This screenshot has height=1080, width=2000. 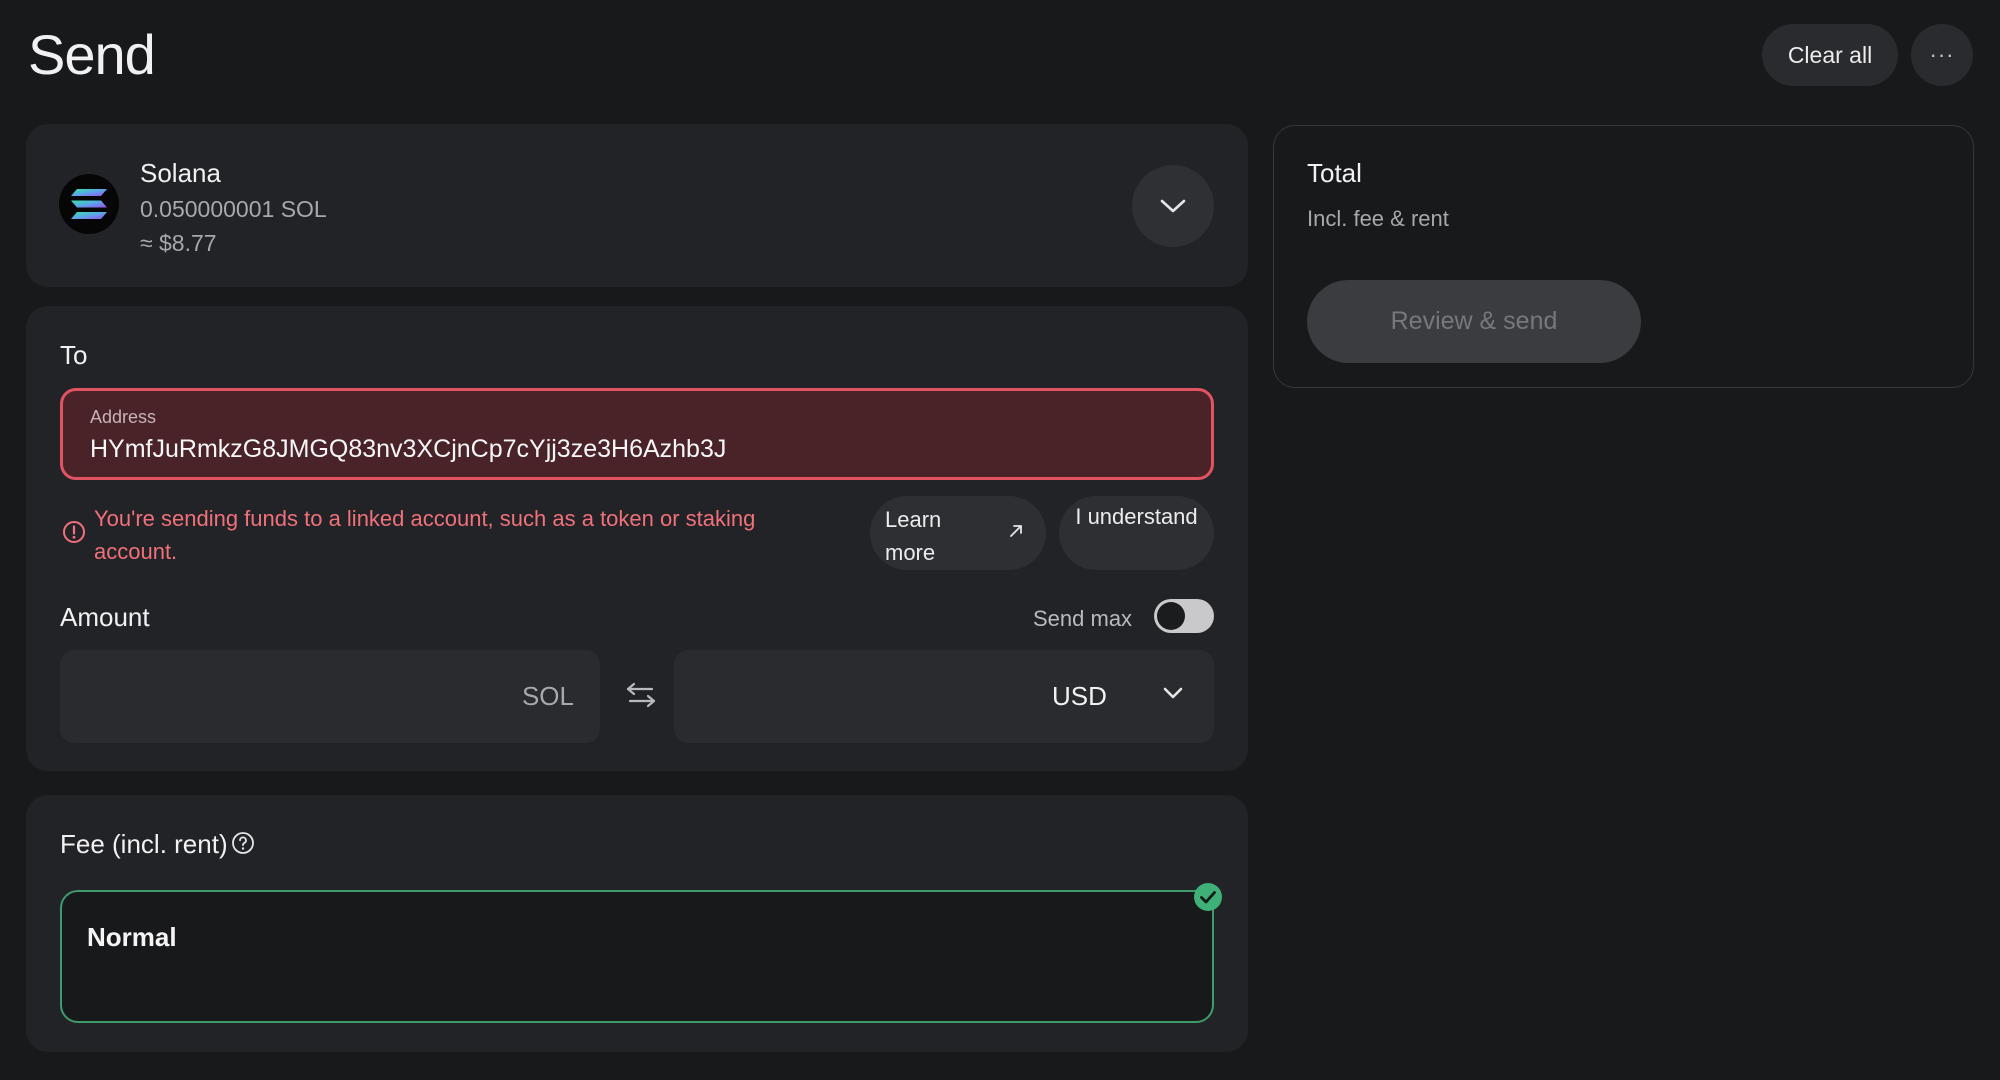 I want to click on help-circle-icon, so click(x=243, y=843).